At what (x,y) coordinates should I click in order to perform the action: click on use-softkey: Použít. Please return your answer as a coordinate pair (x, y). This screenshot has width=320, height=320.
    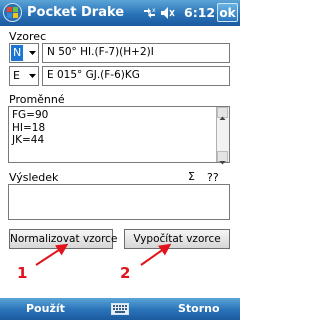
    Looking at the image, I should click on (45, 308).